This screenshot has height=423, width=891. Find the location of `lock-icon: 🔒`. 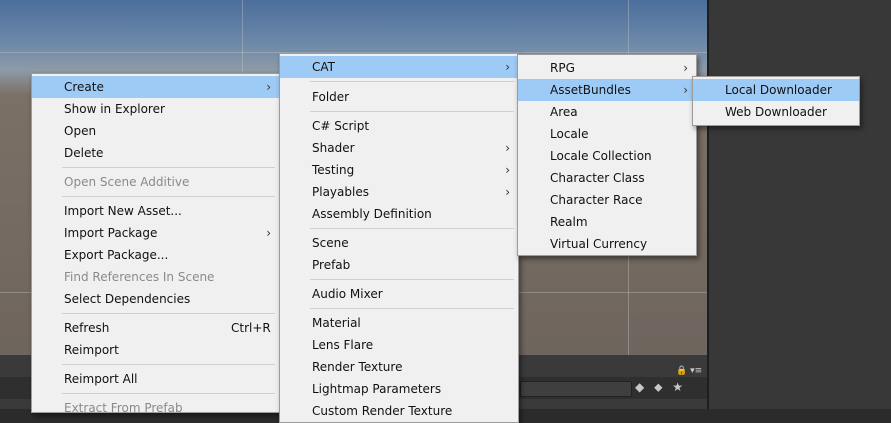

lock-icon: 🔒 is located at coordinates (681, 371).